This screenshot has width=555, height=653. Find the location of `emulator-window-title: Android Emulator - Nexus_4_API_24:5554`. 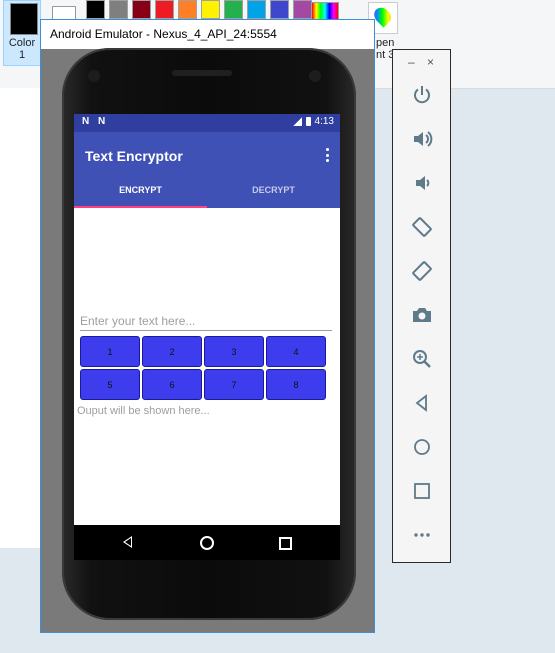

emulator-window-title: Android Emulator - Nexus_4_API_24:5554 is located at coordinates (163, 34).